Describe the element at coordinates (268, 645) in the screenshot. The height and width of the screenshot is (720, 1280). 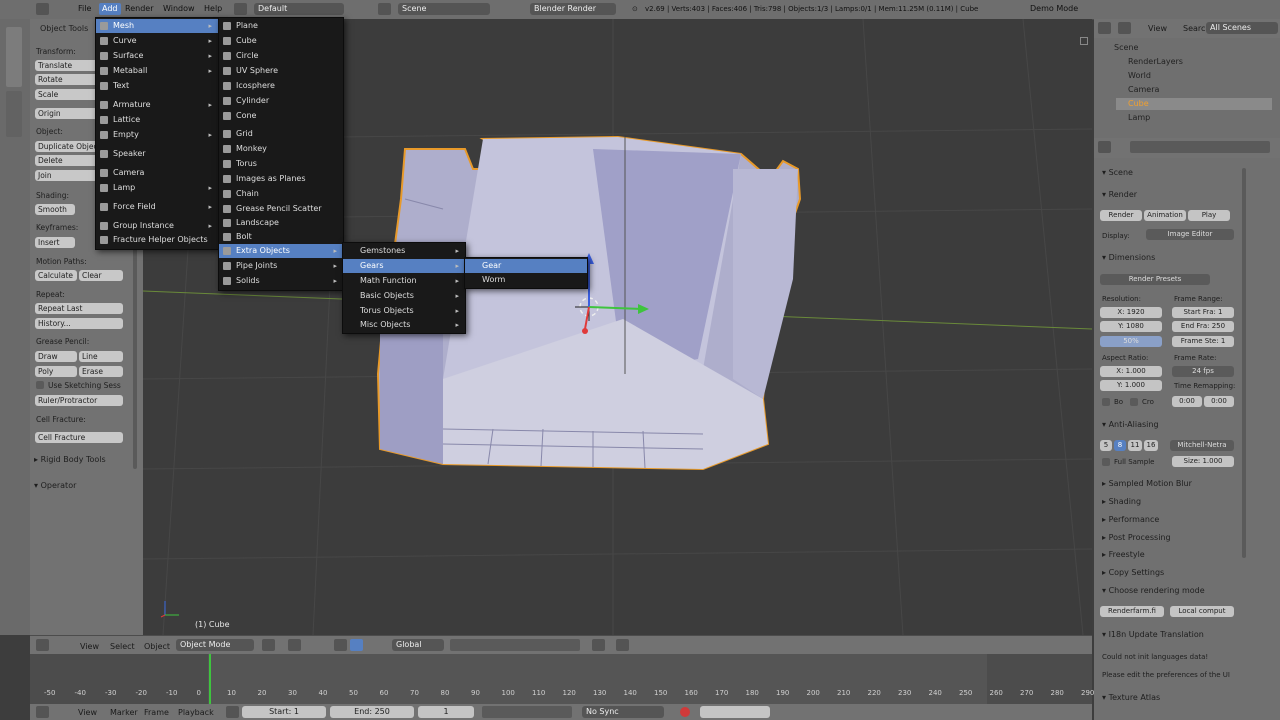
I see `shading-mode-icon` at that location.